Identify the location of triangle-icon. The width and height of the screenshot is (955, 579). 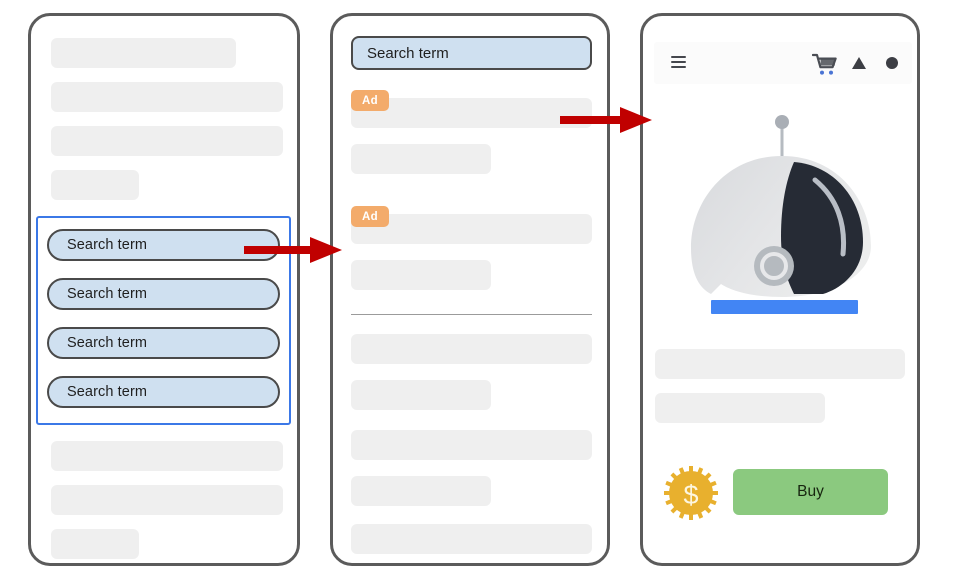
(859, 63).